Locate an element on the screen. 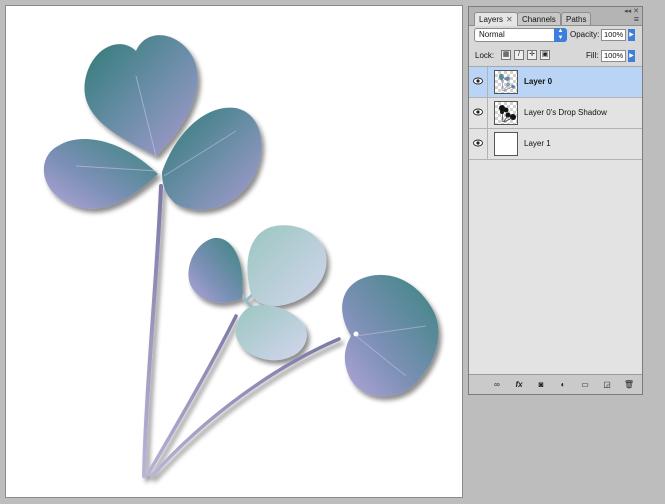  group-folder-icon: ▭ is located at coordinates (585, 384).